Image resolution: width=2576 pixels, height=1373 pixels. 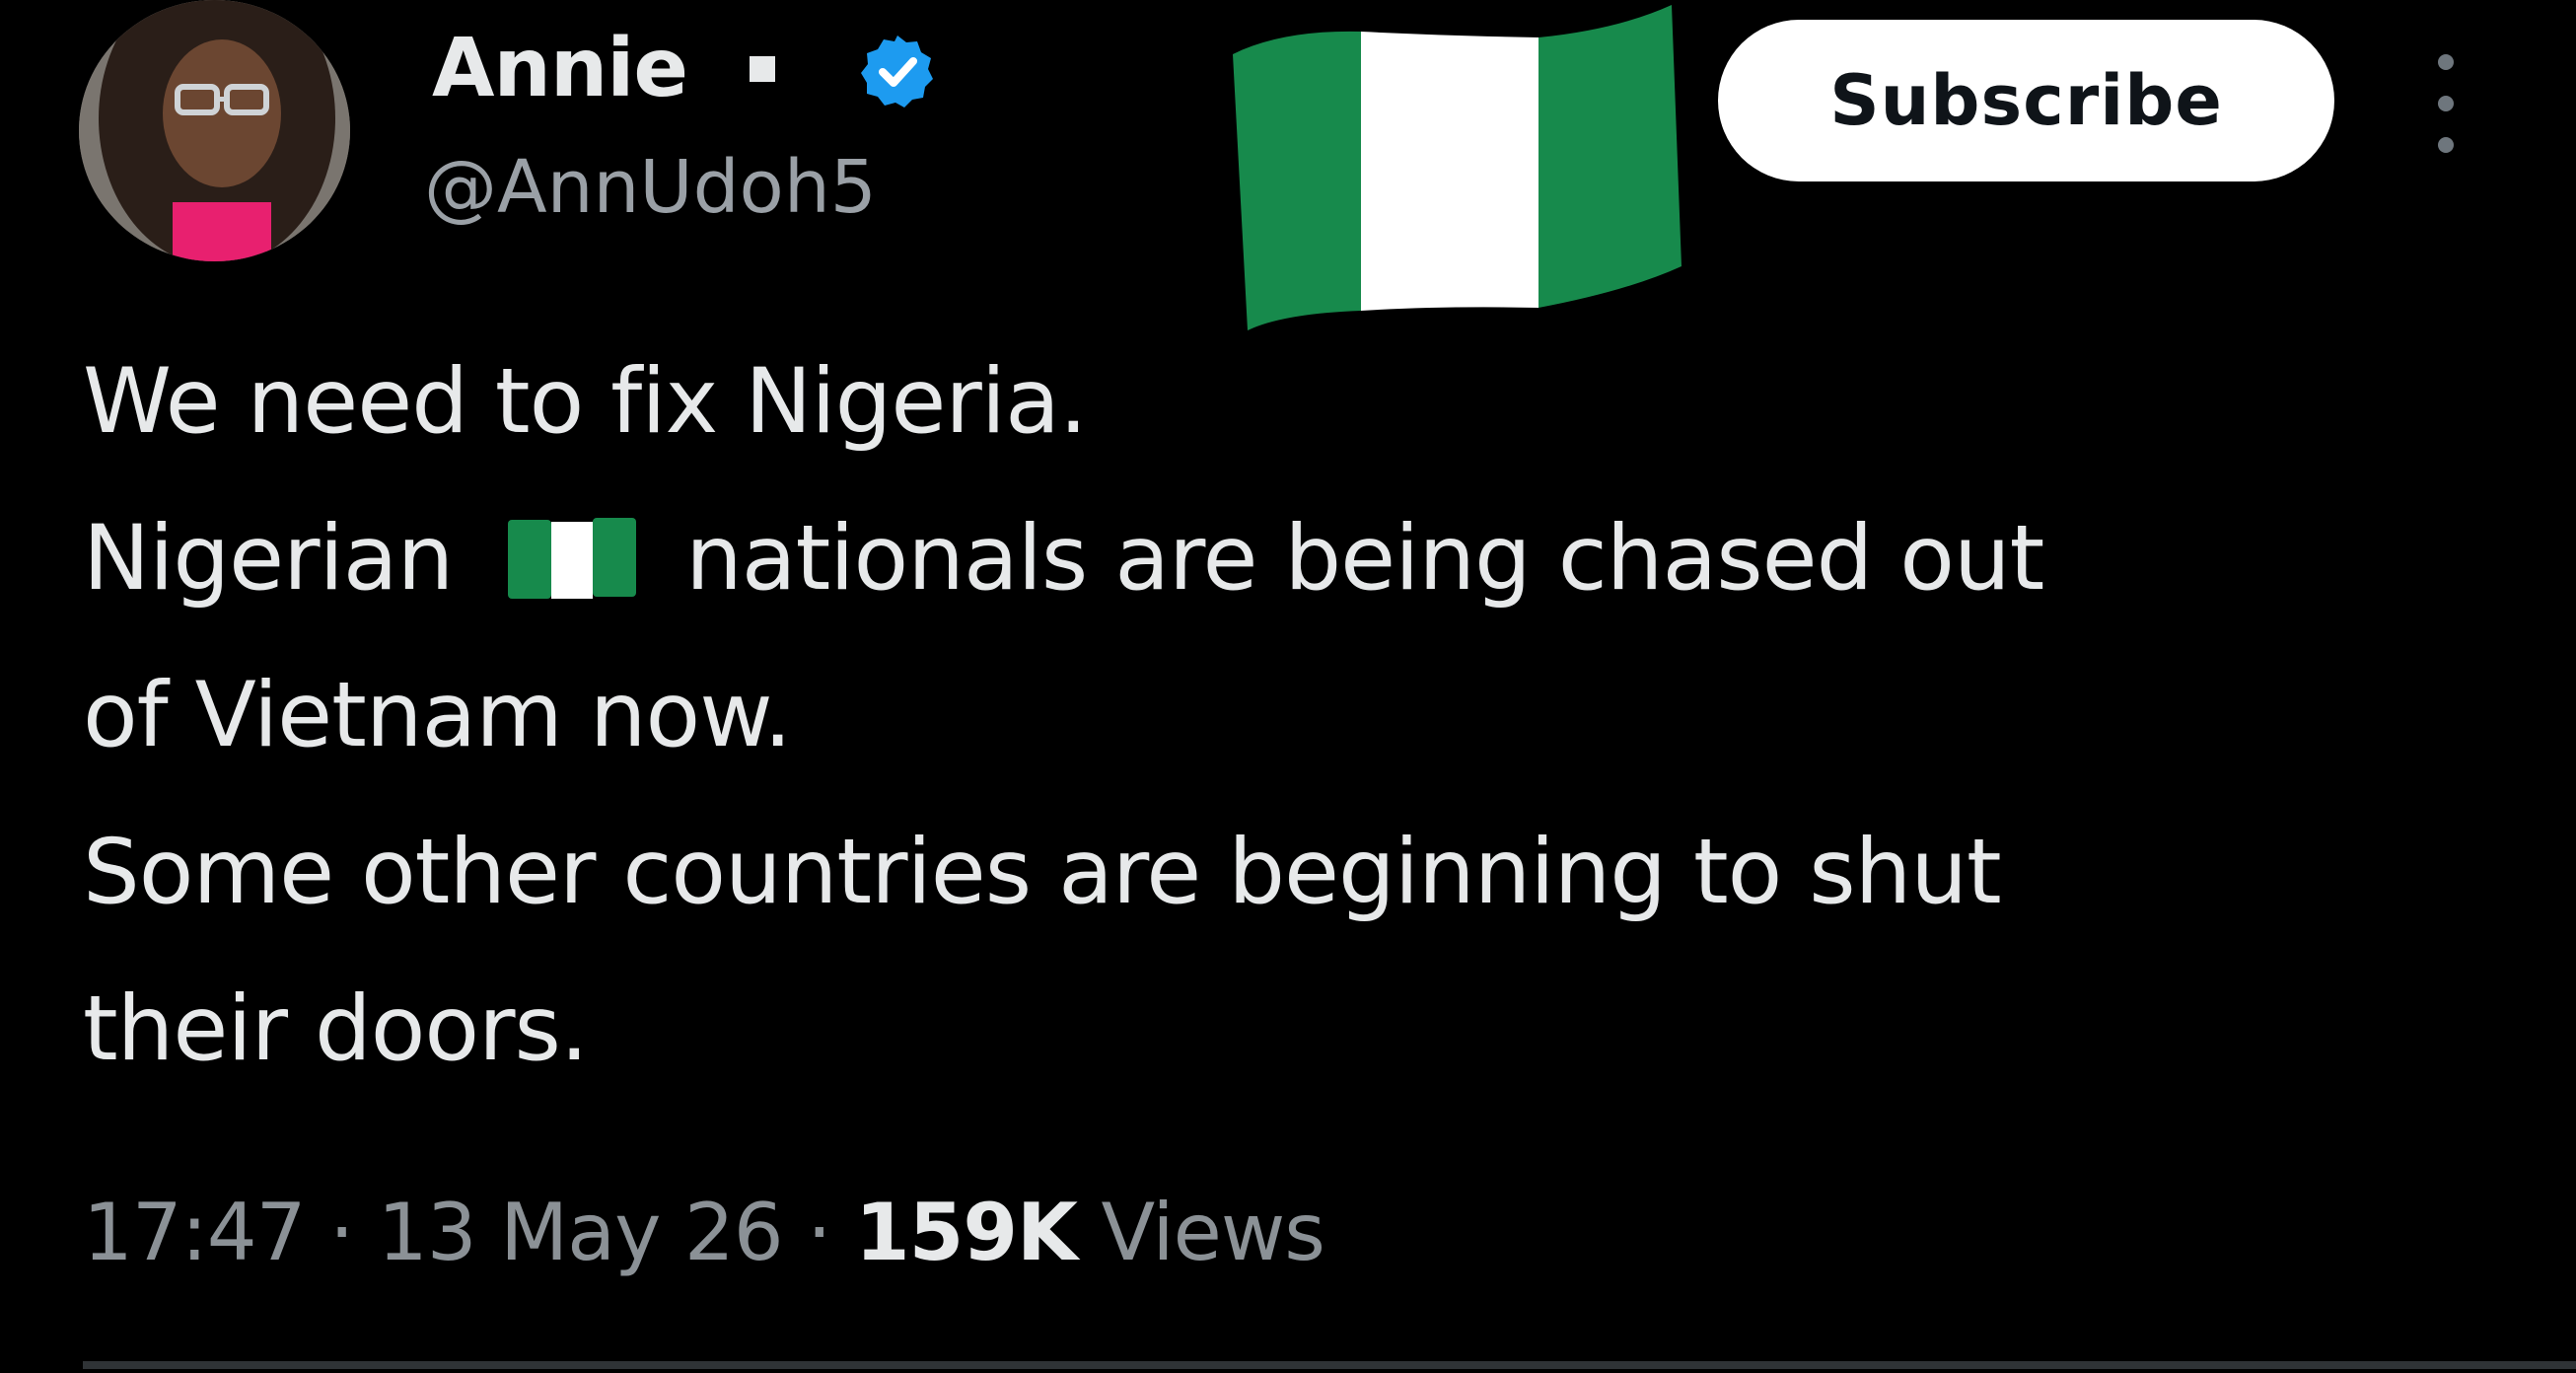 What do you see at coordinates (268, 559) in the screenshot?
I see `tweet-text-segment: Nigerian` at bounding box center [268, 559].